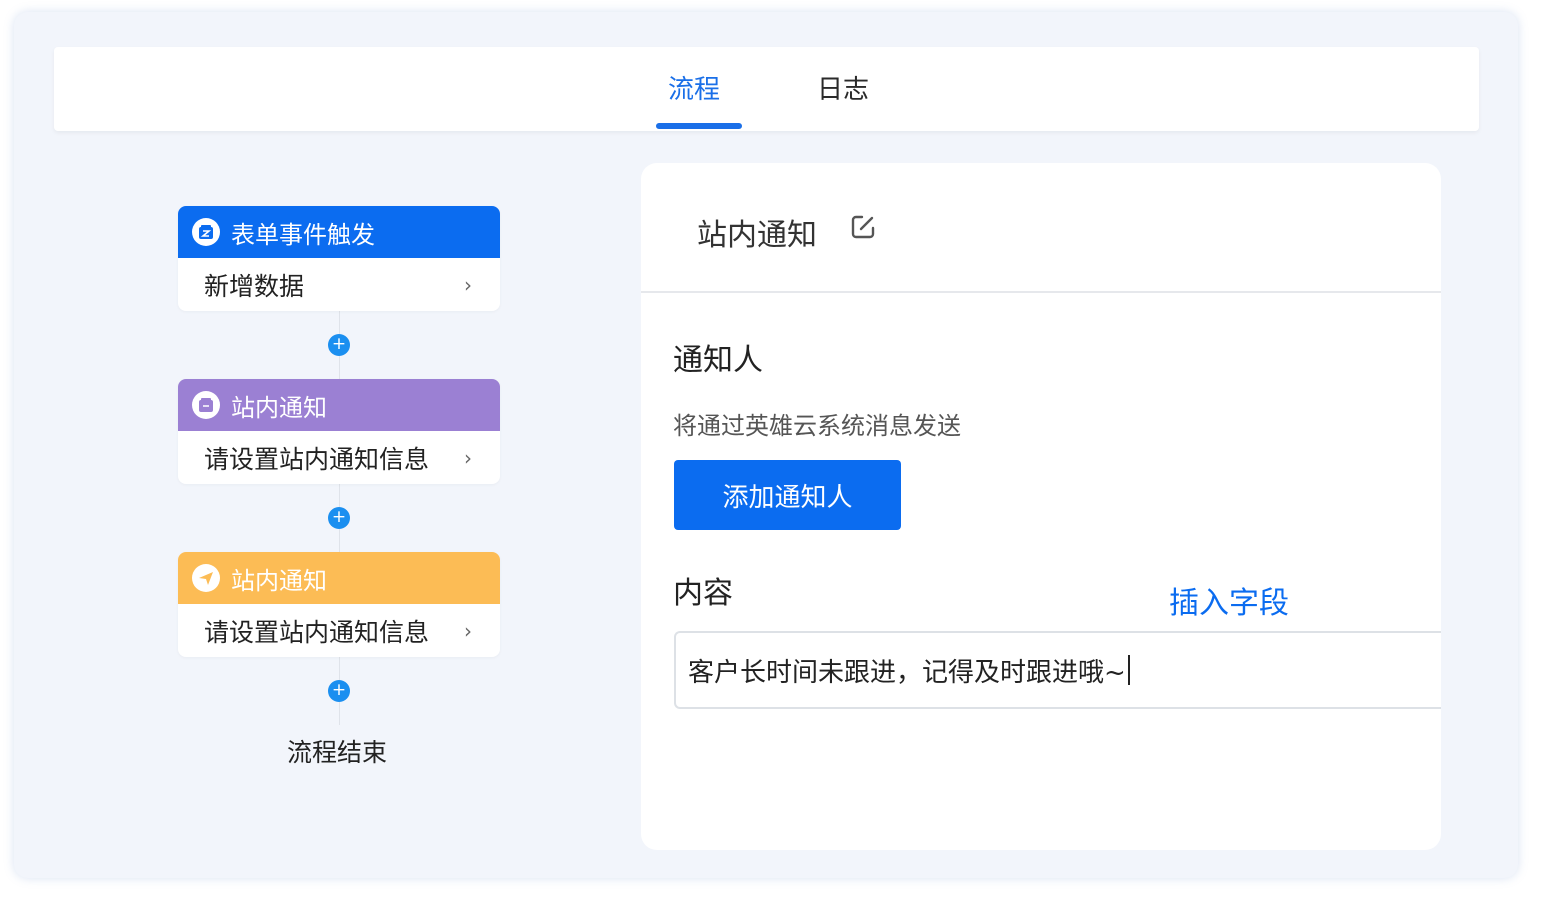 The width and height of the screenshot is (1544, 904). What do you see at coordinates (694, 90) in the screenshot?
I see `tab-flow: 流程` at bounding box center [694, 90].